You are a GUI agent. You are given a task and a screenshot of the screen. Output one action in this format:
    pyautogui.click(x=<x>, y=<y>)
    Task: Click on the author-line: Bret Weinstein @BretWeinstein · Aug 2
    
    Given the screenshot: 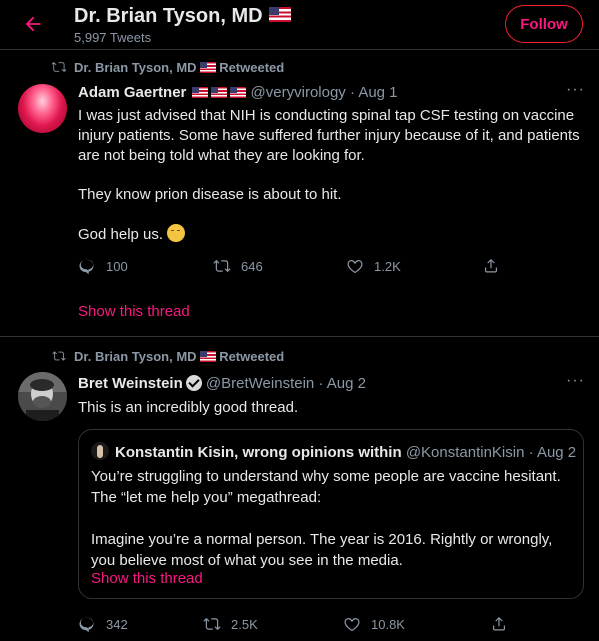 What is the action you would take?
    pyautogui.click(x=222, y=383)
    